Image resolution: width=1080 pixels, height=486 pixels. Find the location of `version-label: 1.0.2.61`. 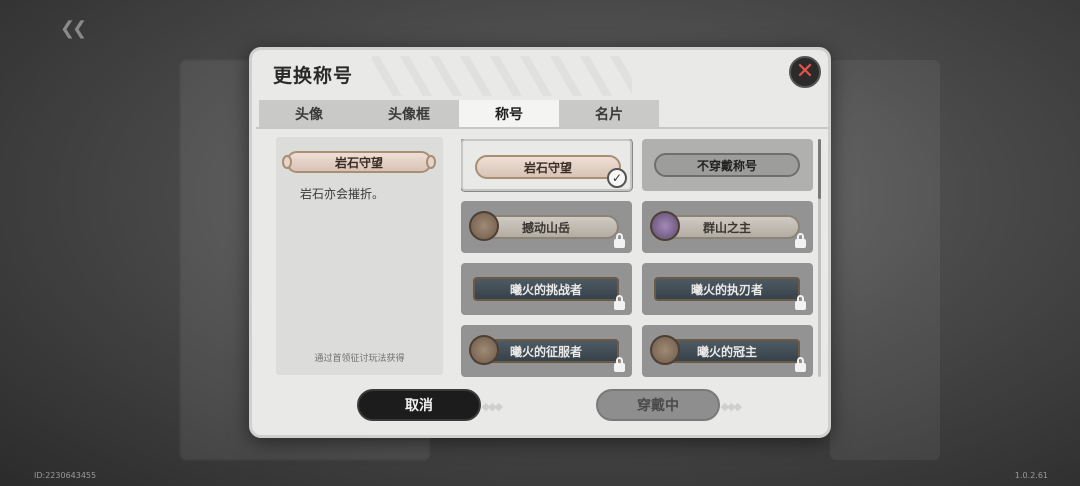

version-label: 1.0.2.61 is located at coordinates (1031, 475).